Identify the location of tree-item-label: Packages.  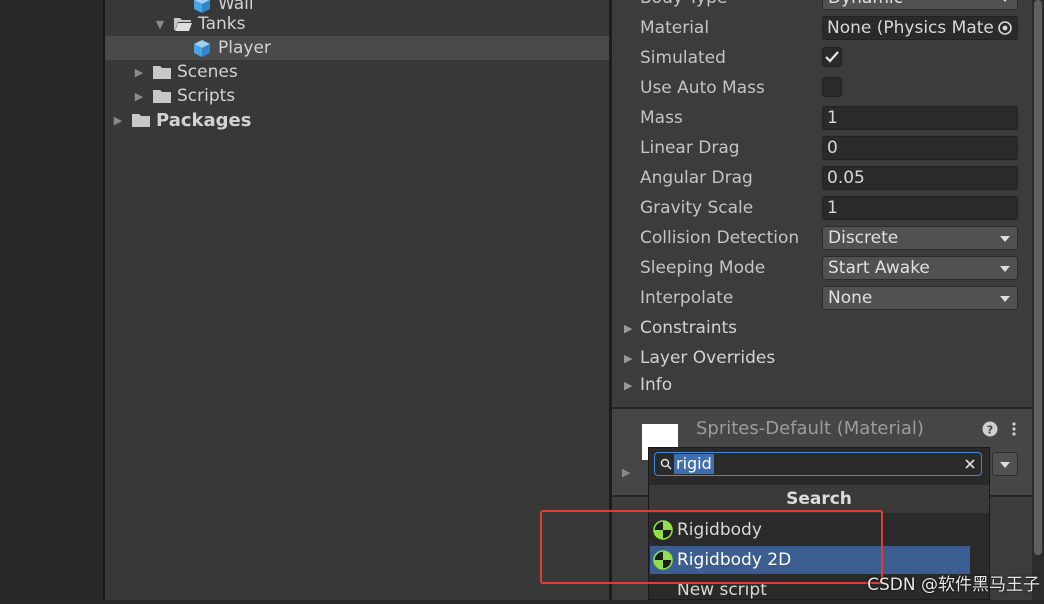
(204, 120).